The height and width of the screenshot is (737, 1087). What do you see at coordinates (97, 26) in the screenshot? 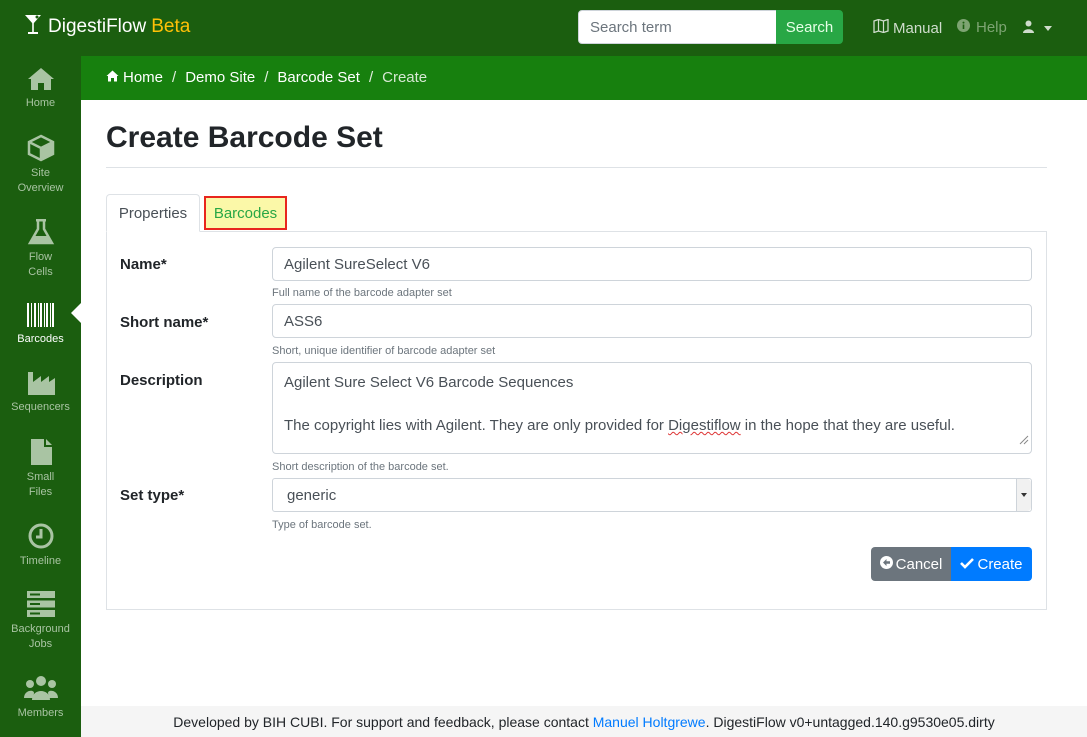
I see `app-name: DigestiFlow` at bounding box center [97, 26].